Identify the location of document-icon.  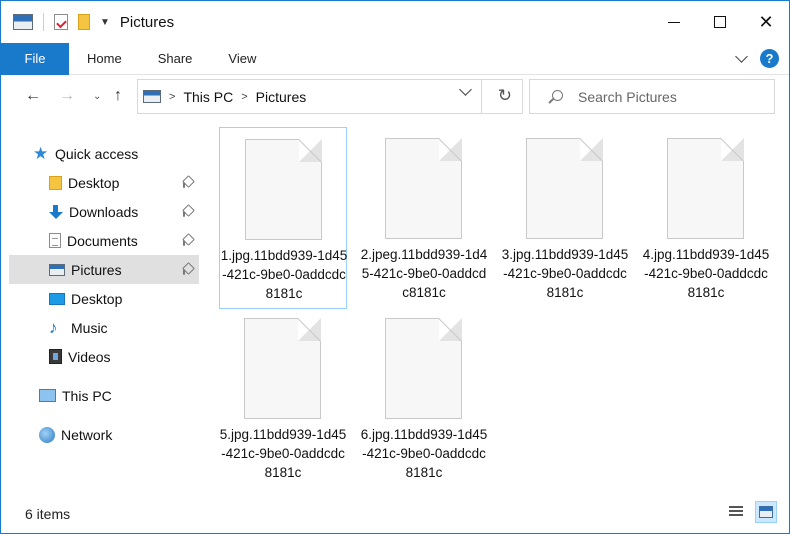
(55, 240).